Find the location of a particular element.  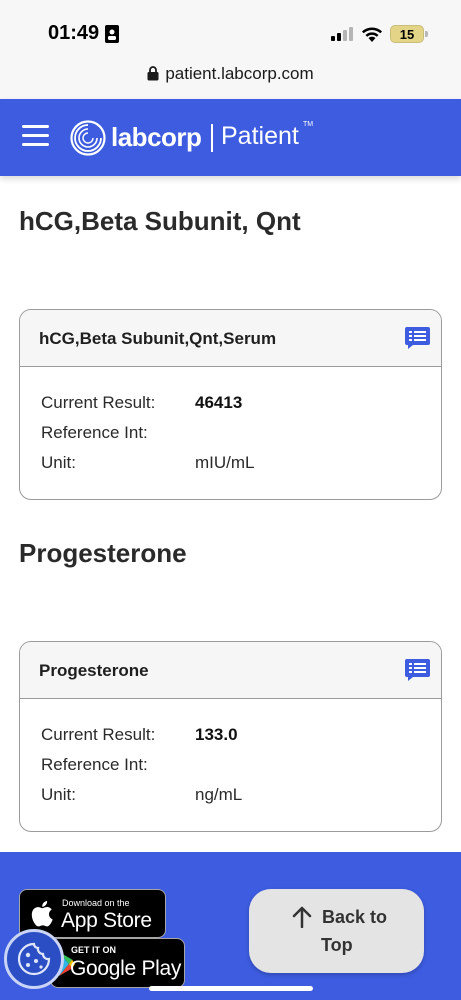

cookie-settings-button is located at coordinates (34, 959).